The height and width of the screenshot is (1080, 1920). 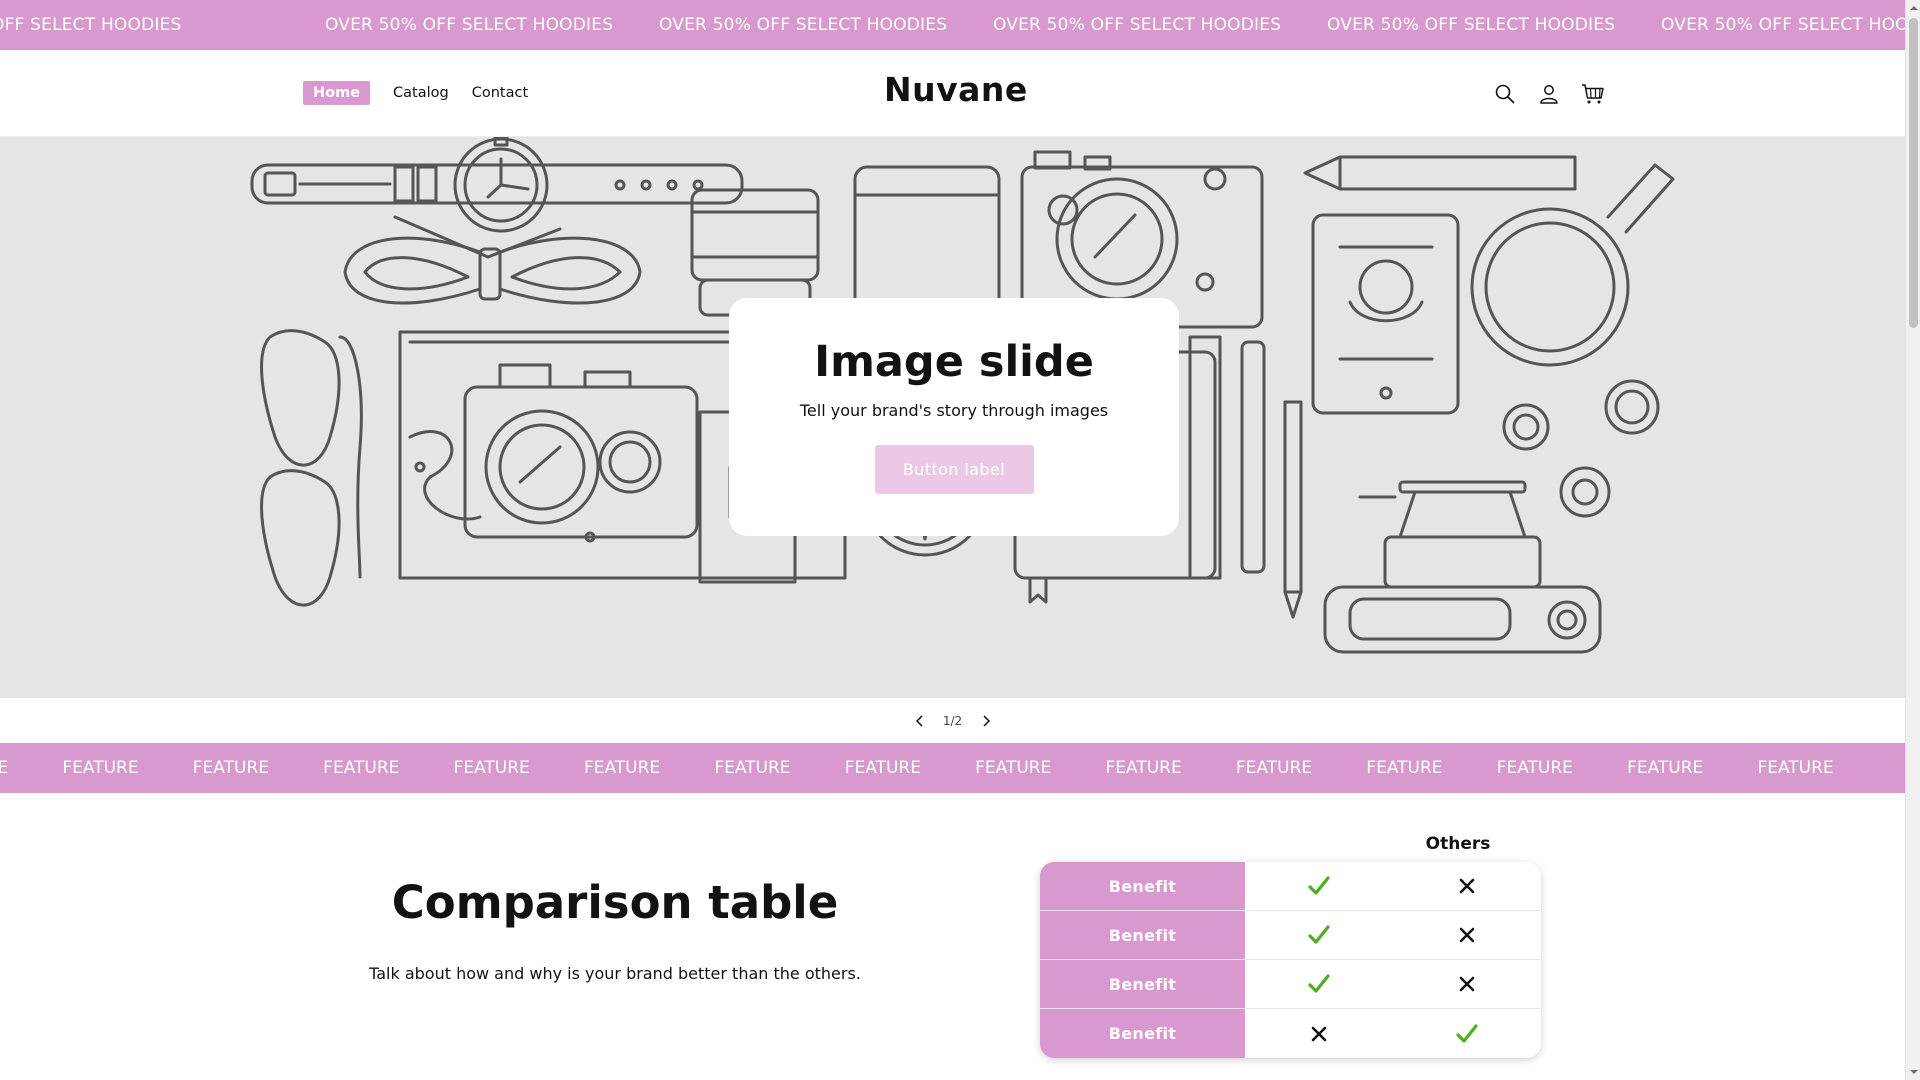 I want to click on cart-icon, so click(x=1593, y=94).